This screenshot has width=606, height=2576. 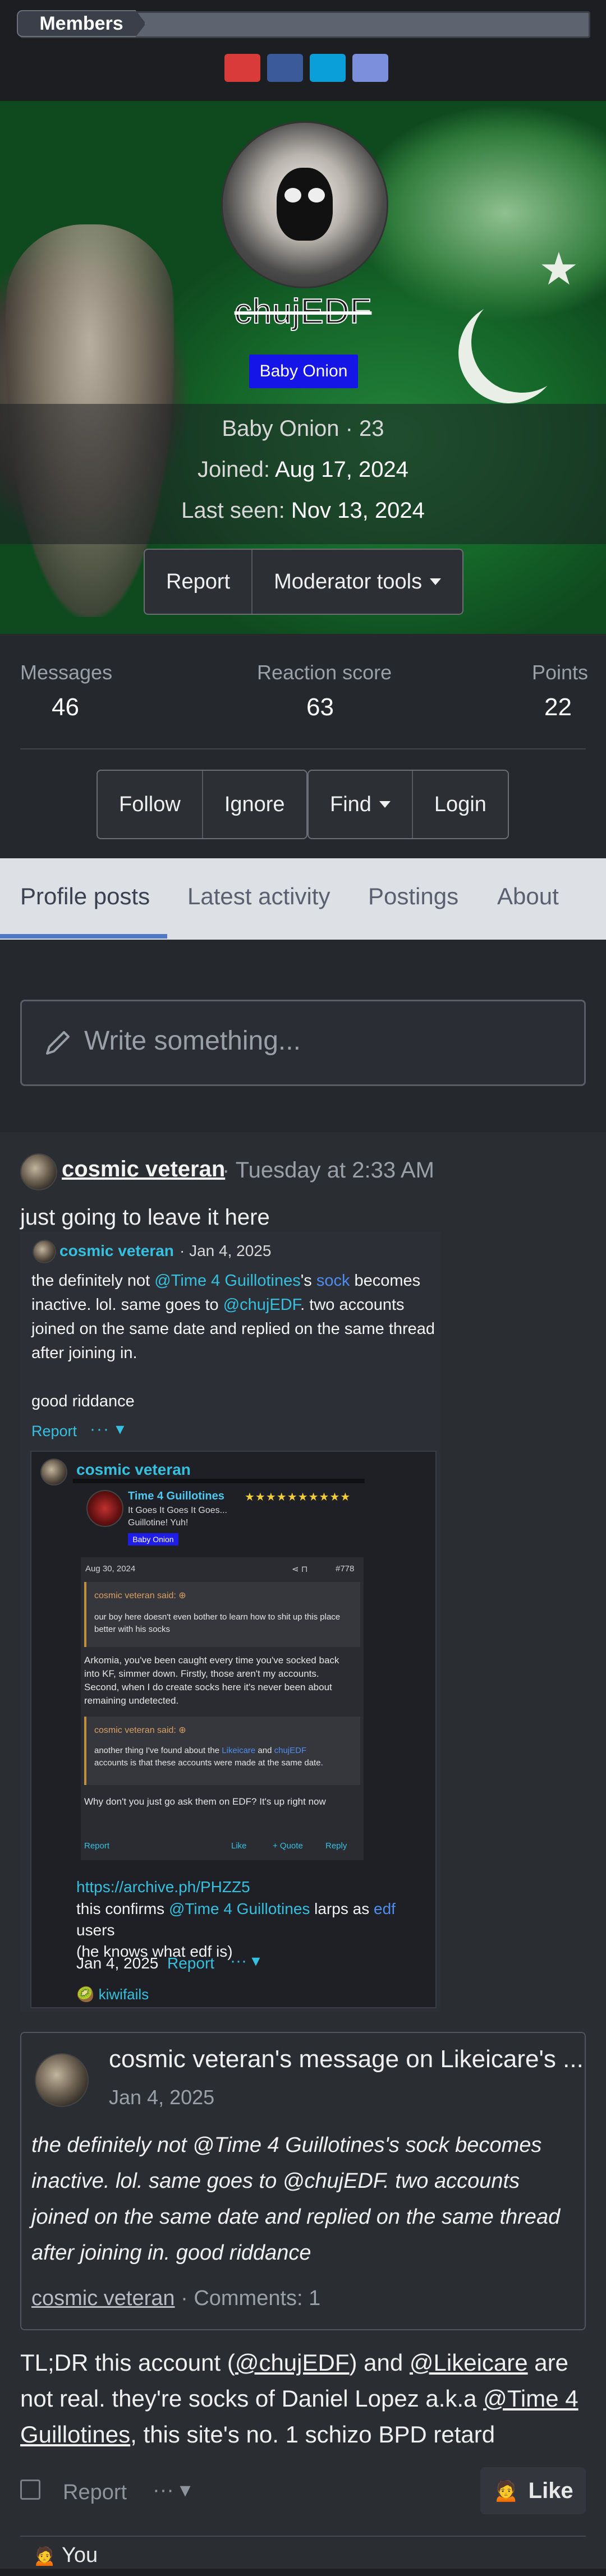 What do you see at coordinates (303, 372) in the screenshot?
I see `user-banner: Baby Onion` at bounding box center [303, 372].